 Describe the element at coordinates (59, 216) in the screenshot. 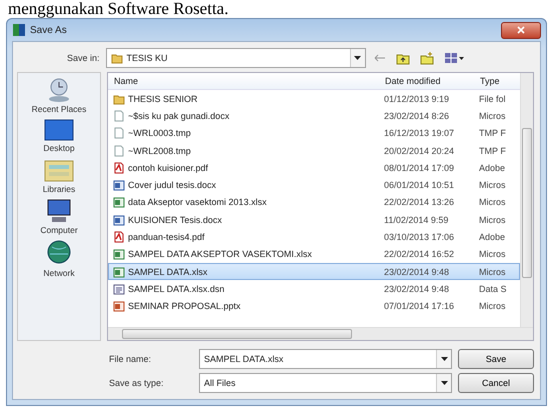

I see `sidebar-item: Computer` at that location.